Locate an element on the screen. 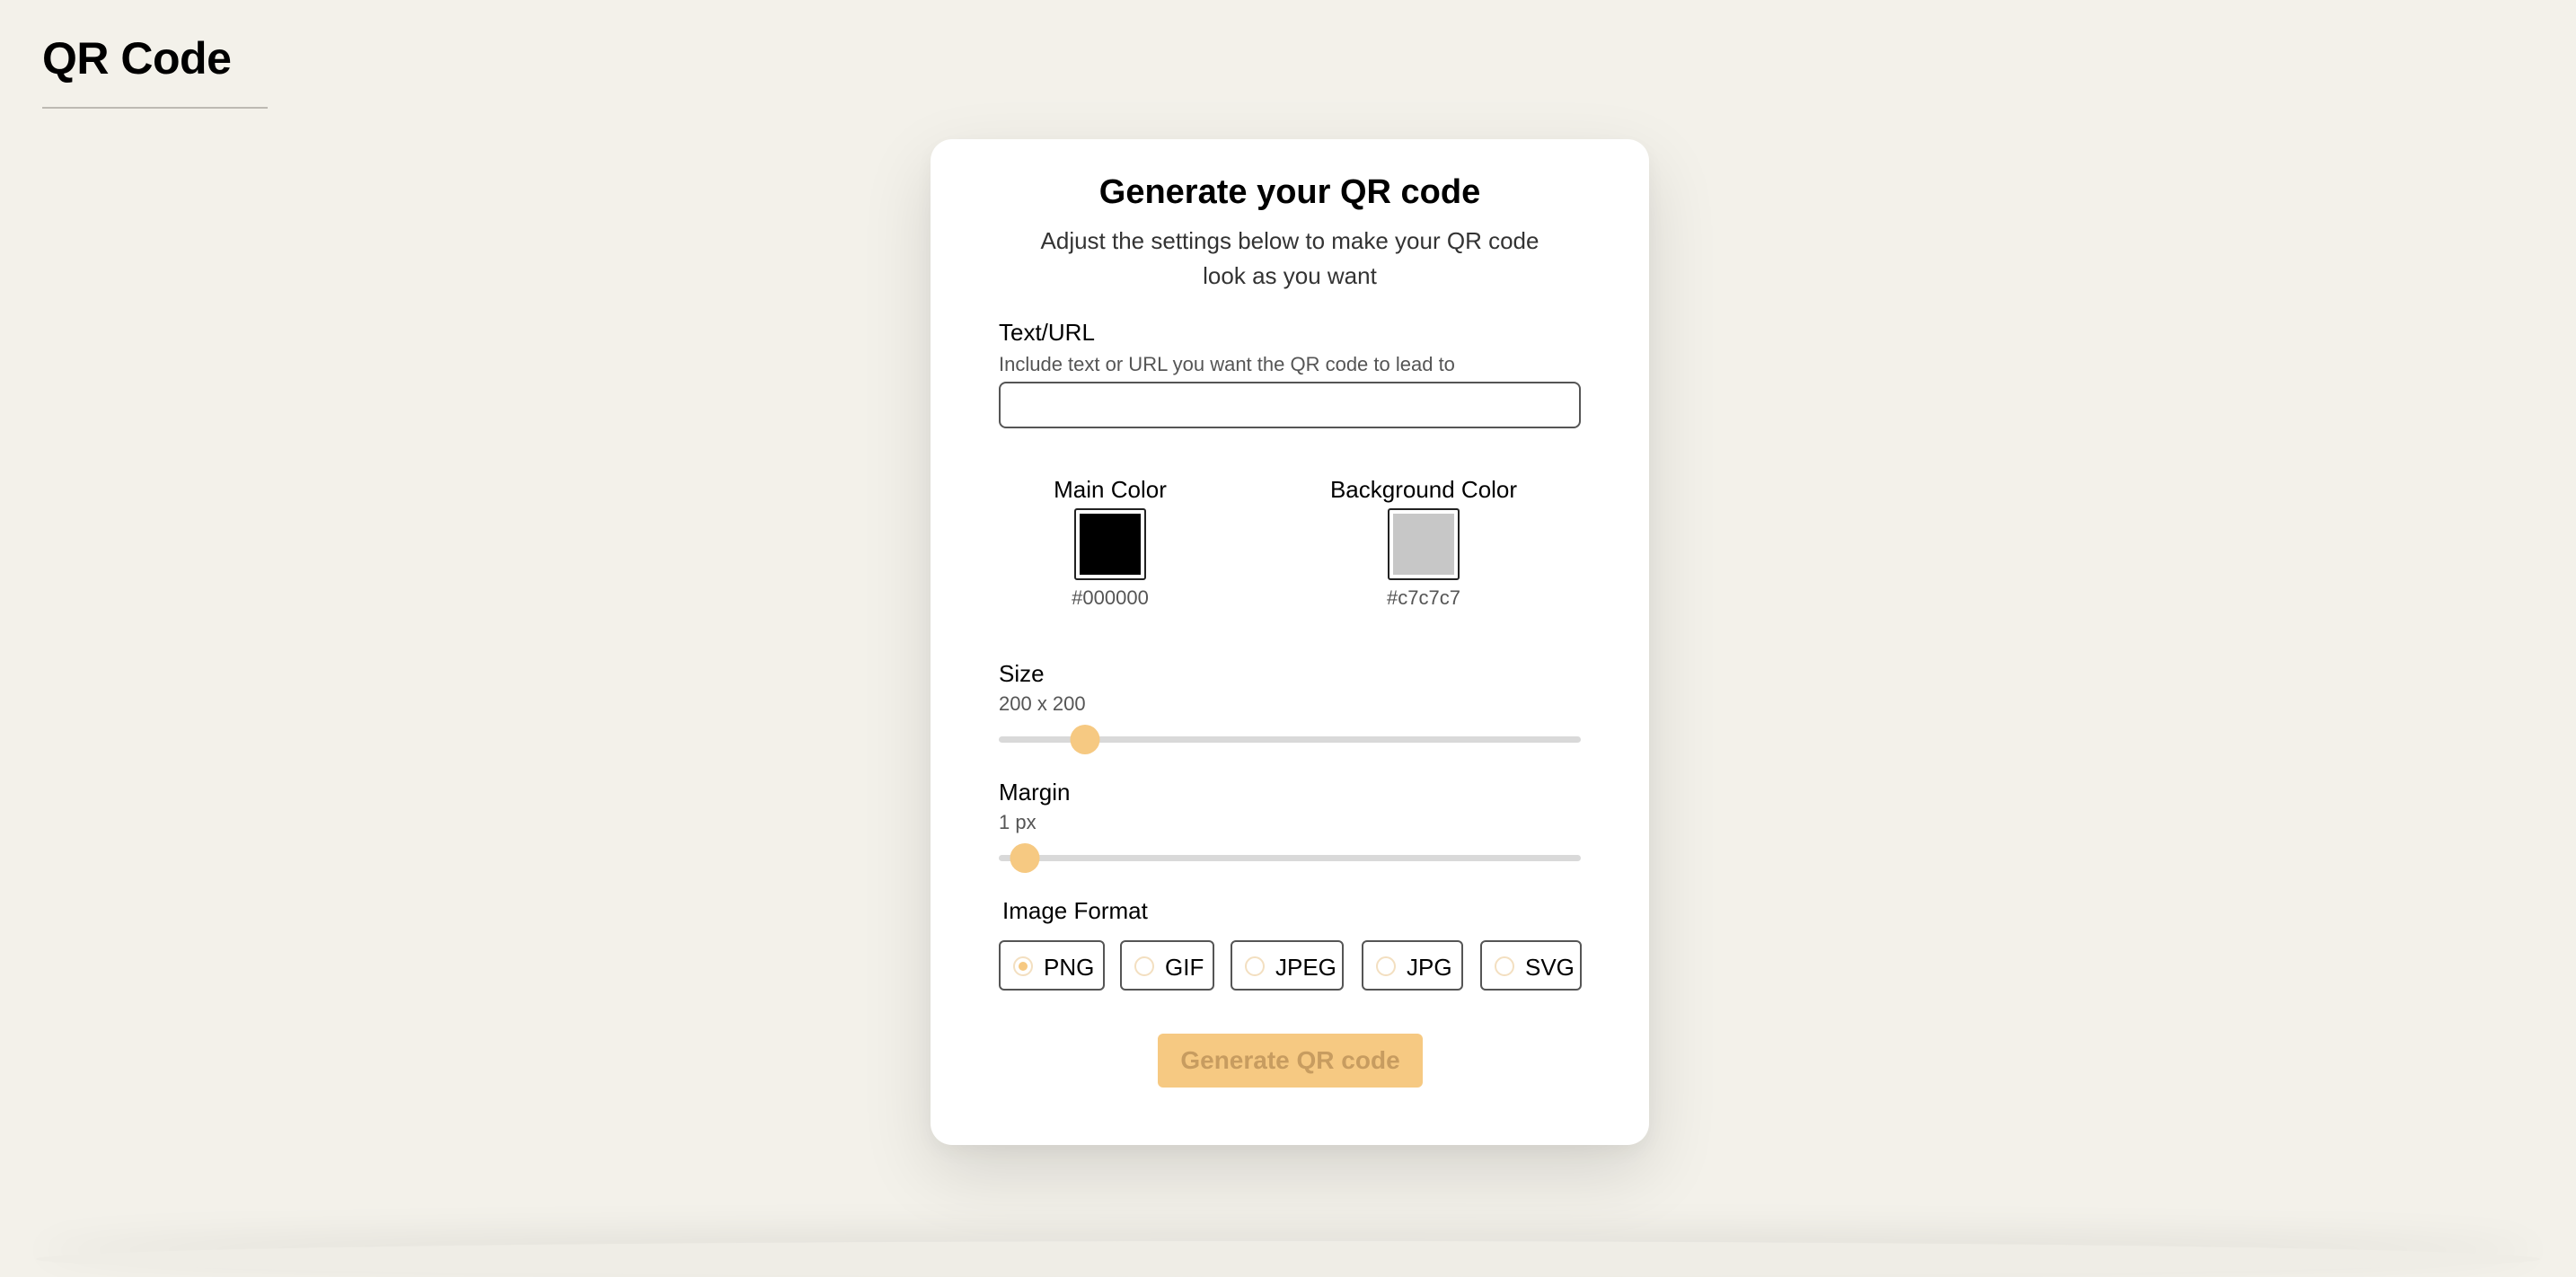 Image resolution: width=2576 pixels, height=1277 pixels. image-format-options: PNG GIF JPEG JPG SVG is located at coordinates (1290, 966).